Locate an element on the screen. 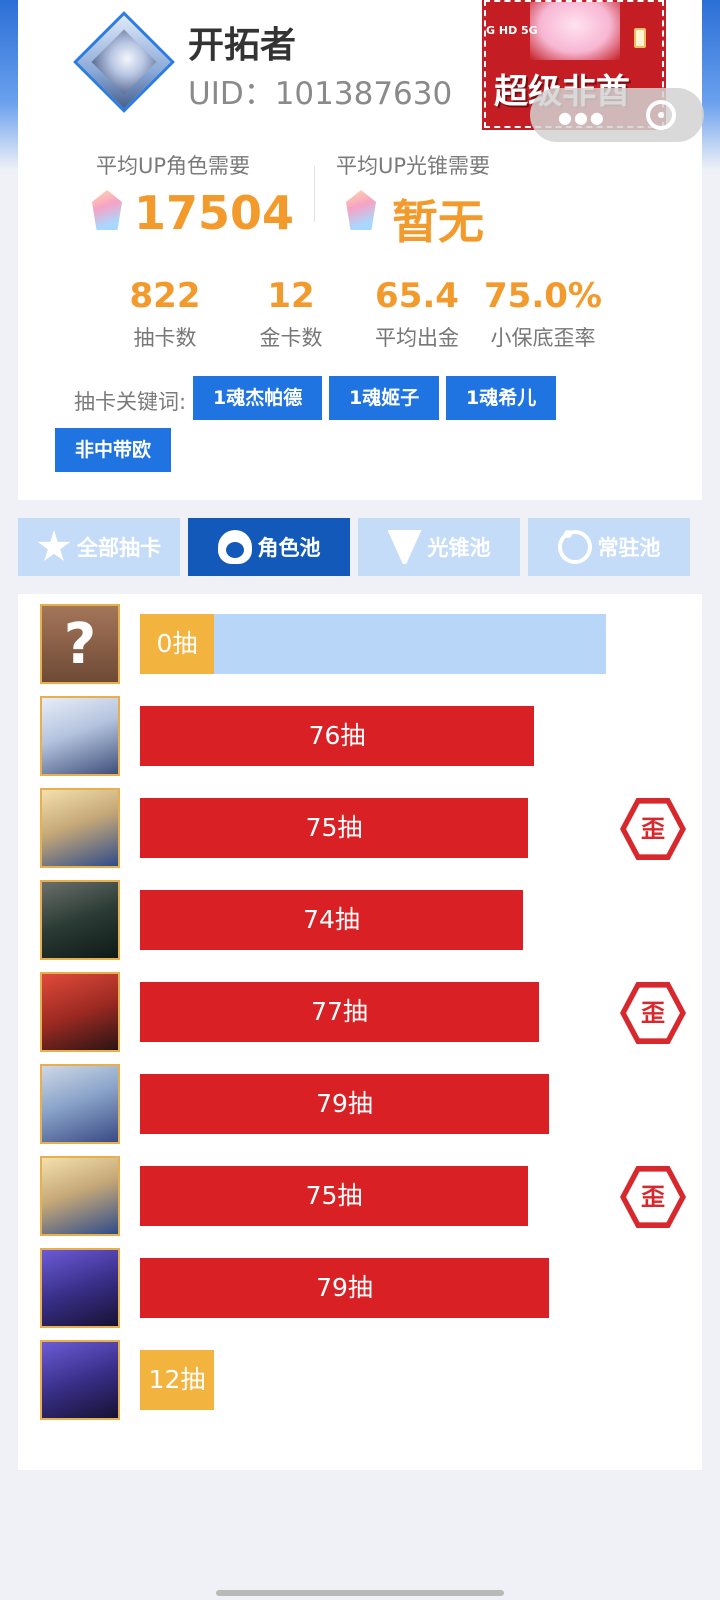 Image resolution: width=720 pixels, height=1600 pixels. ring-icon is located at coordinates (574, 547).